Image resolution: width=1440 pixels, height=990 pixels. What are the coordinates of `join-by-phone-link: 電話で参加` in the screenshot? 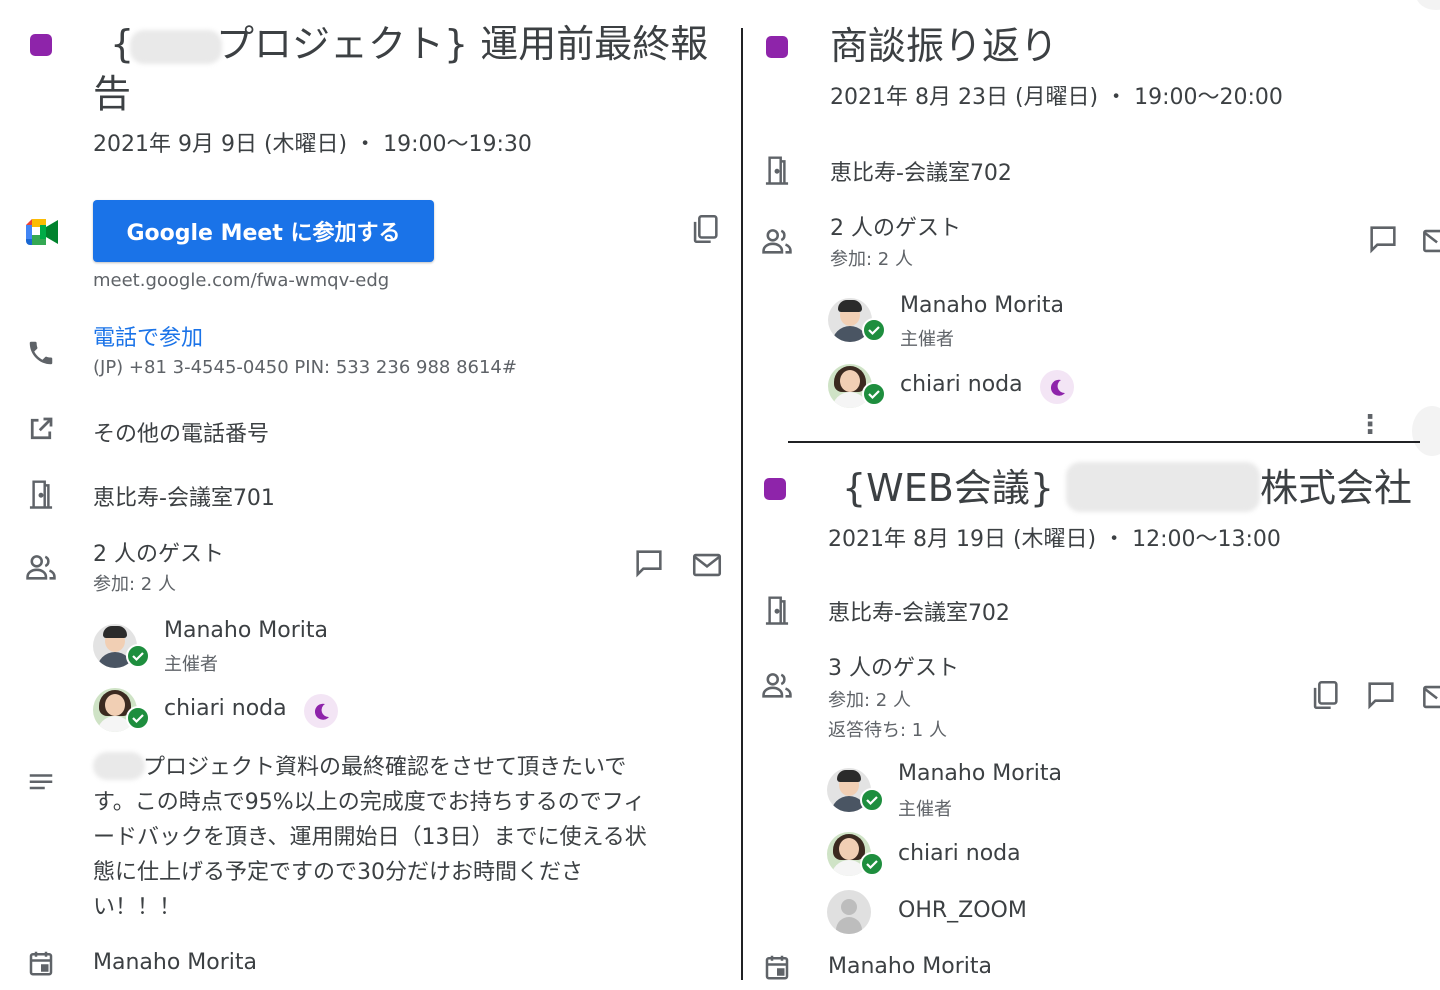 It's located at (148, 336).